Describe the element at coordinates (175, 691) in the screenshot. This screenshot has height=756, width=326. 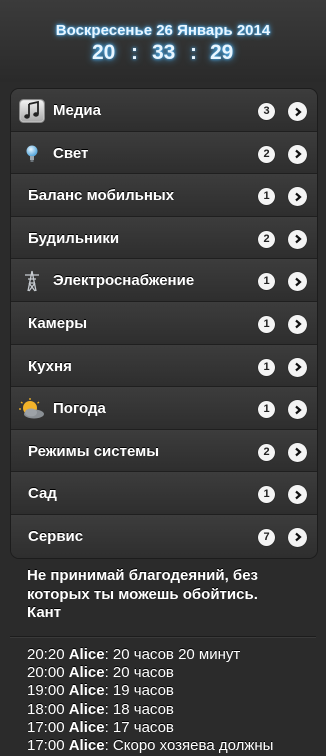
I see `log-entry: 19:00 Alice: 19 часов` at that location.